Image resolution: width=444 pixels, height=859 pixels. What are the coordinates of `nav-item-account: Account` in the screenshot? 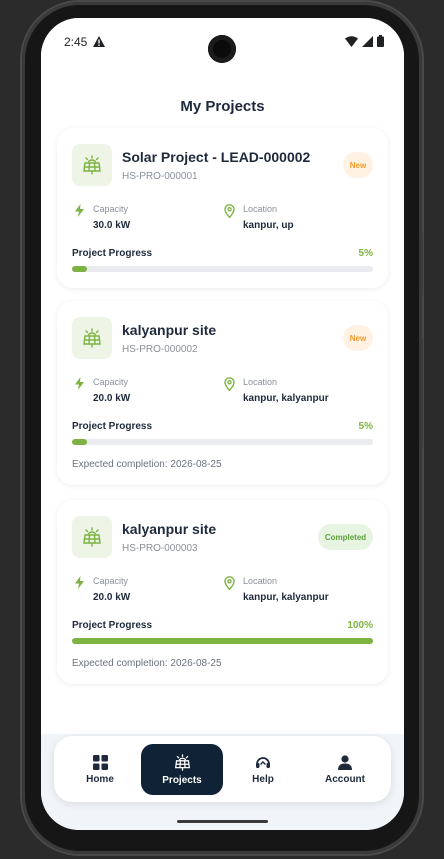 It's located at (345, 769).